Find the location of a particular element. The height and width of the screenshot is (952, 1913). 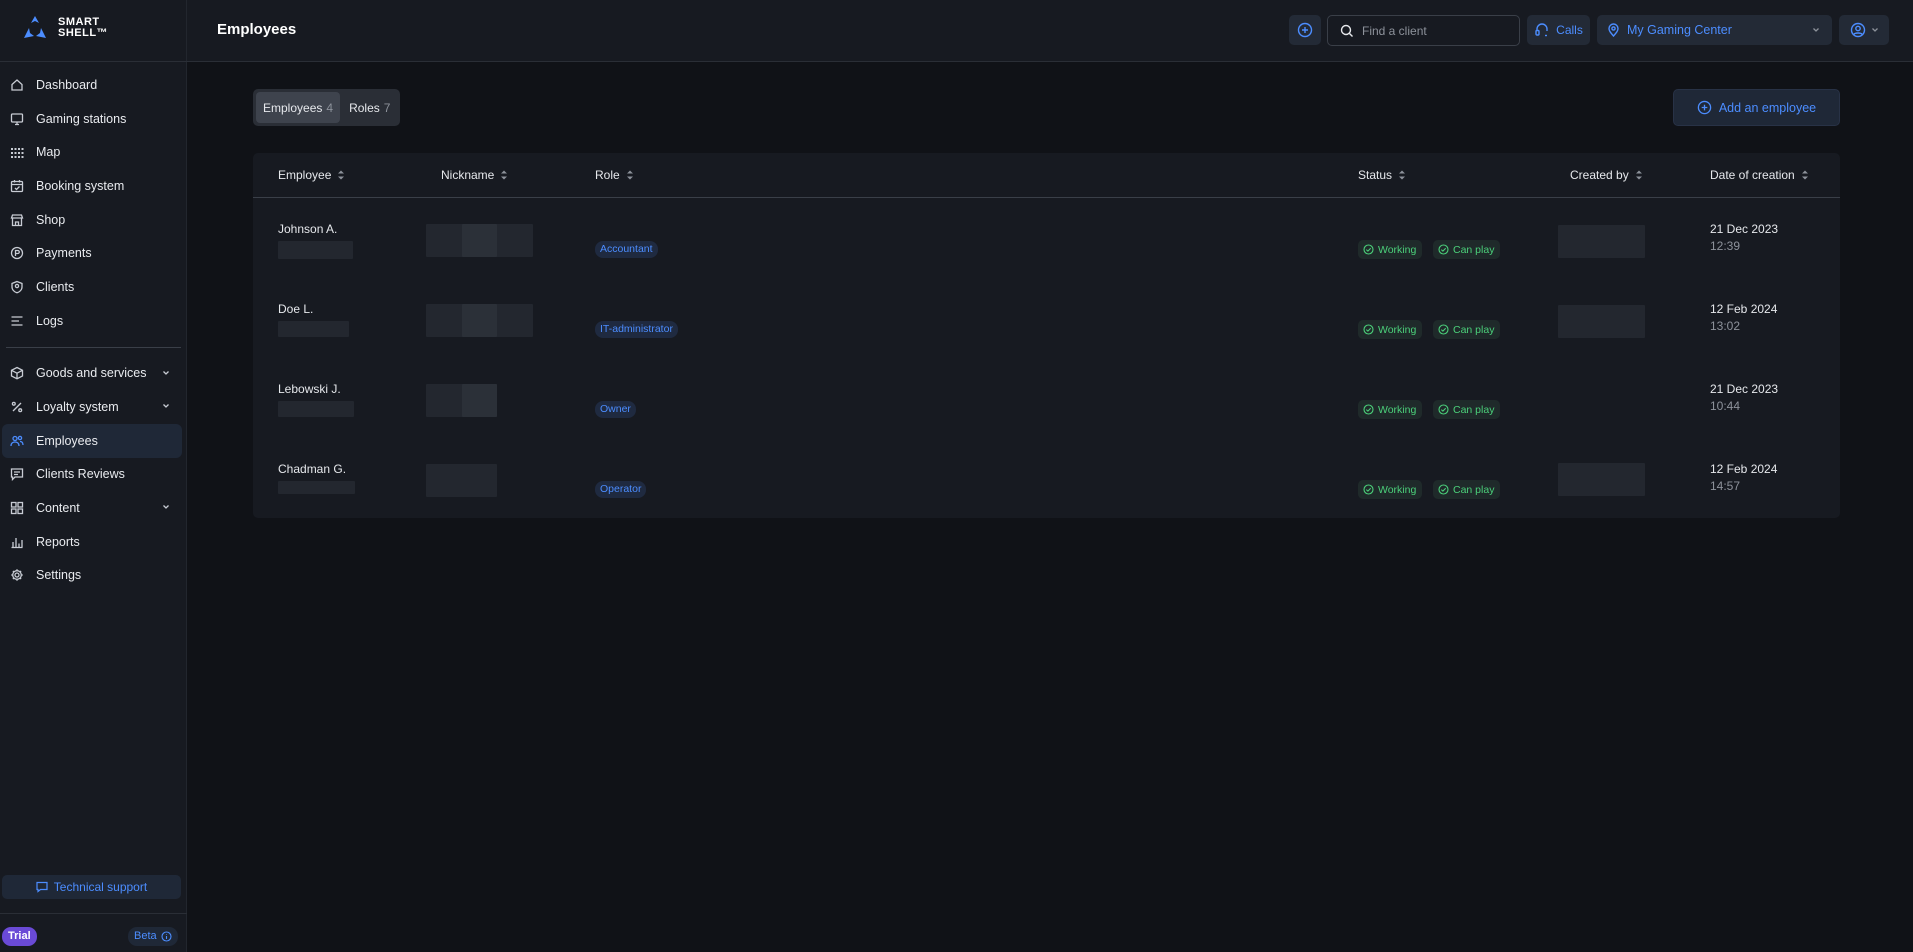

beta-badge: Beta is located at coordinates (153, 936).